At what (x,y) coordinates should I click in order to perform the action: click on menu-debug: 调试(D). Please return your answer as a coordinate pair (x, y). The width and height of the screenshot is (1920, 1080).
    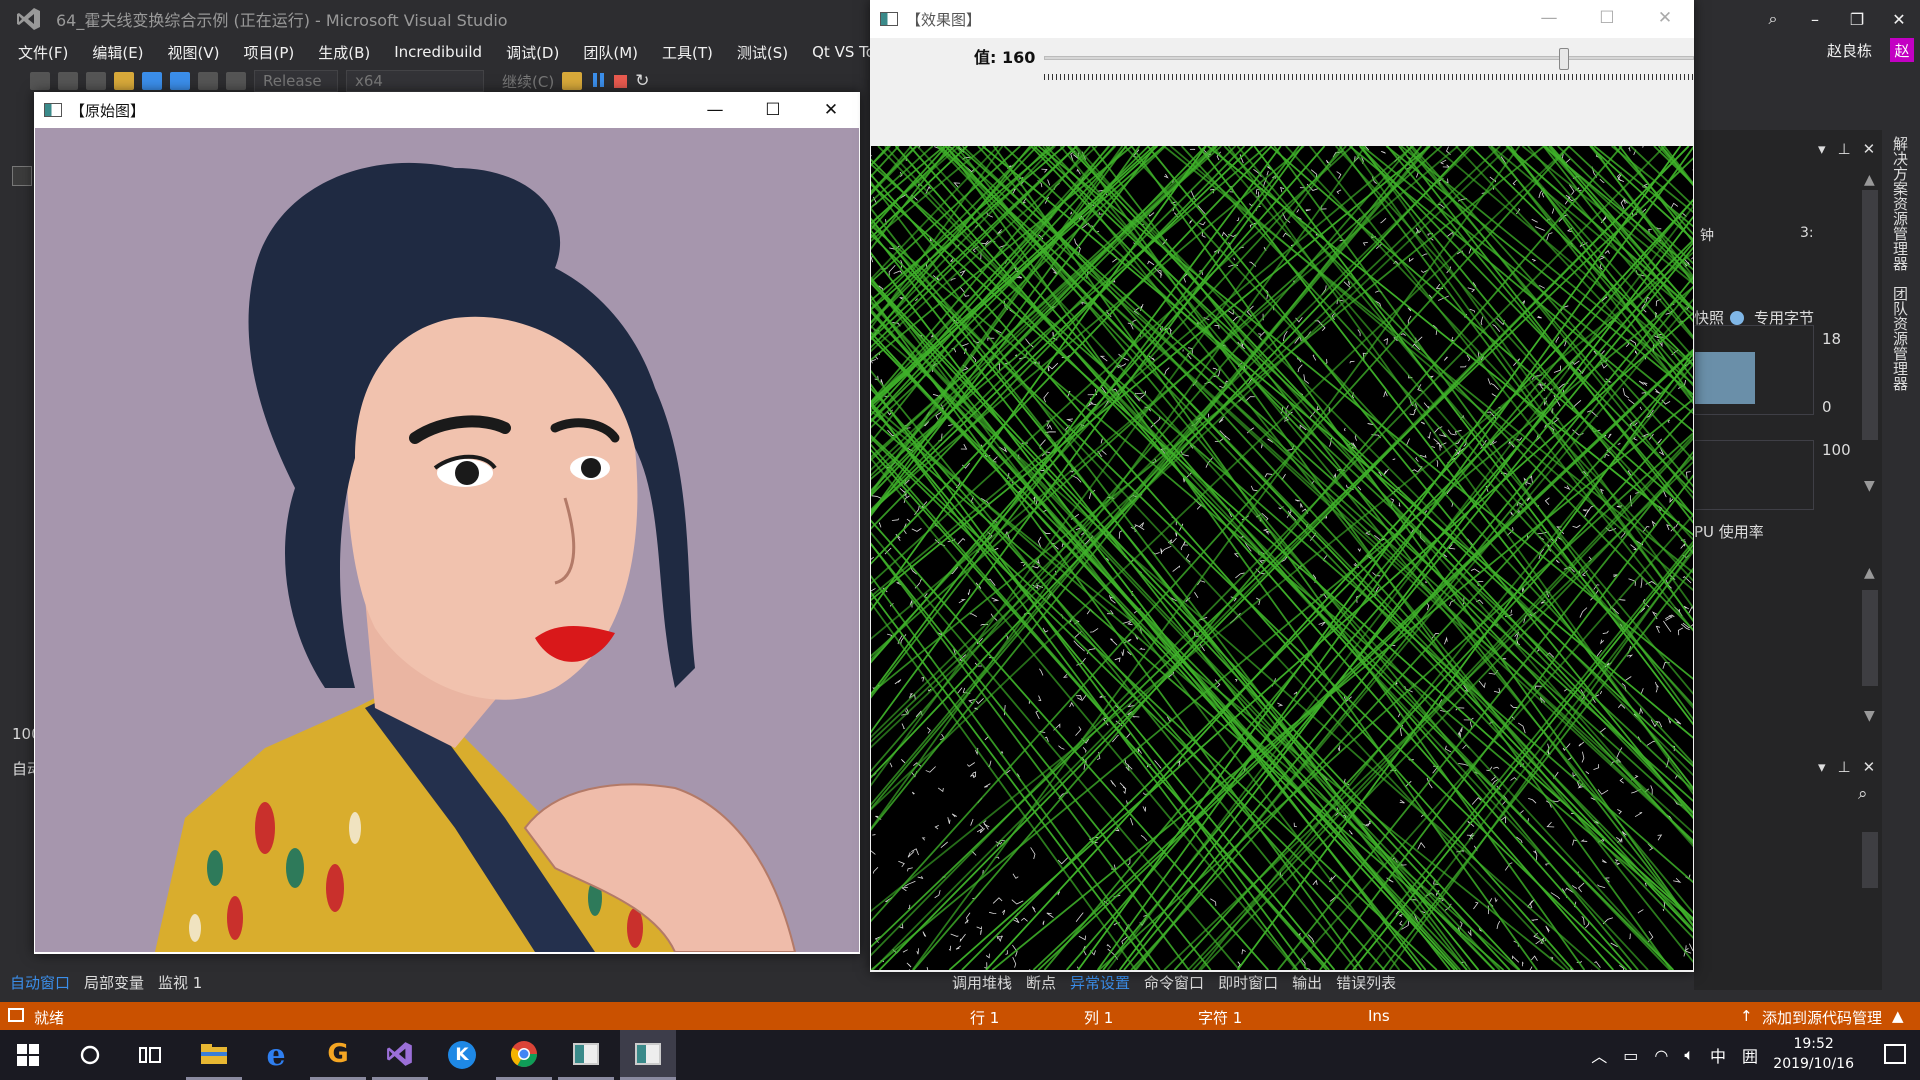
    Looking at the image, I should click on (532, 52).